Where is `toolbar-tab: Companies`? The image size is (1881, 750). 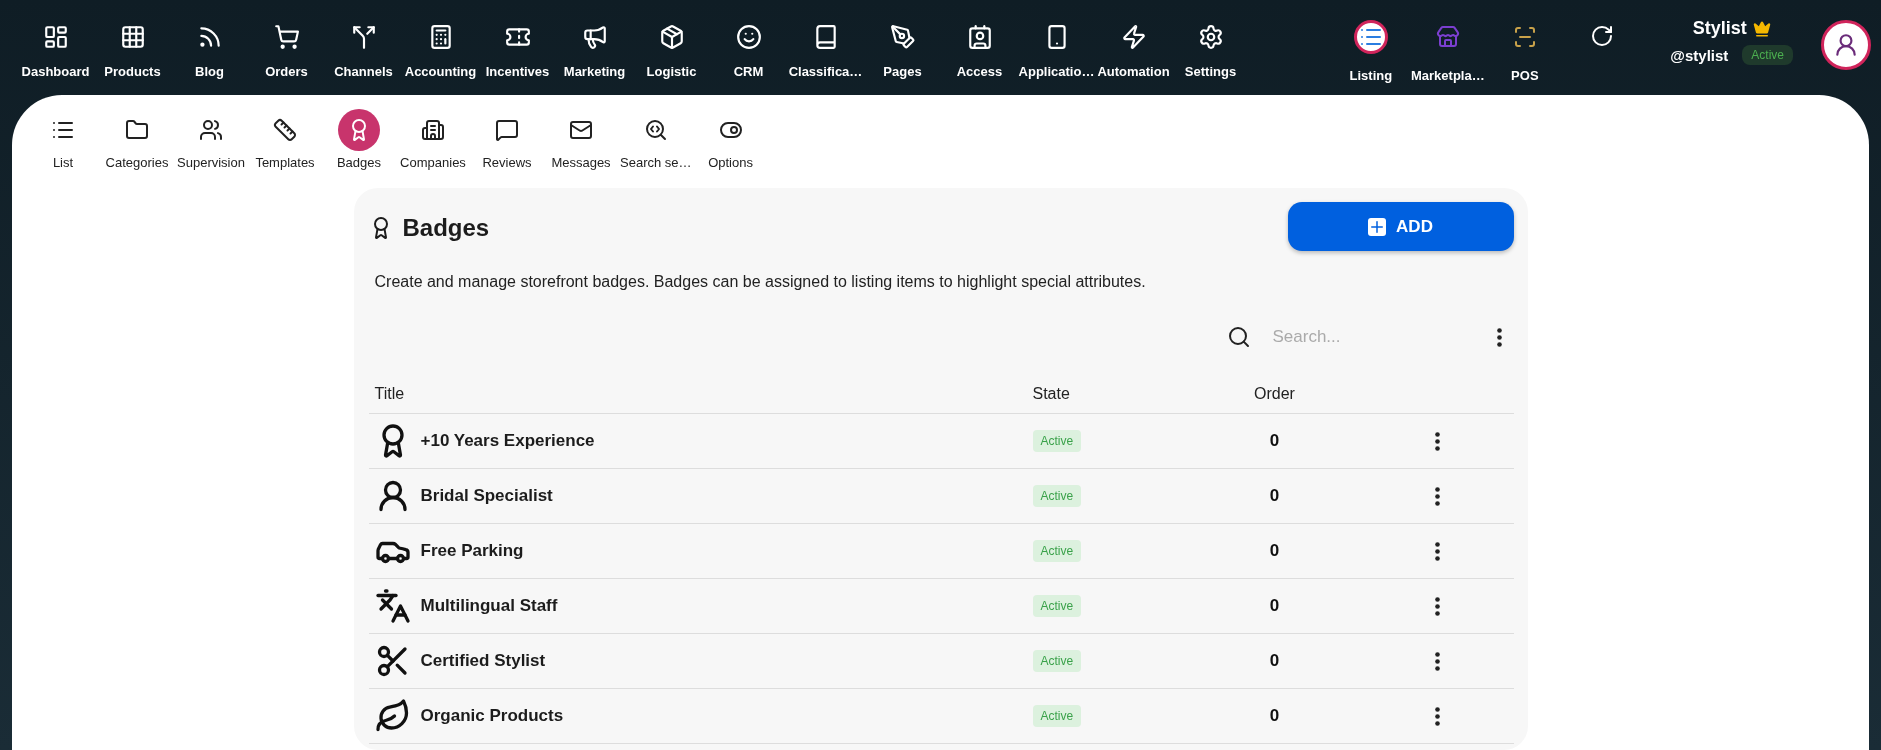 toolbar-tab: Companies is located at coordinates (433, 139).